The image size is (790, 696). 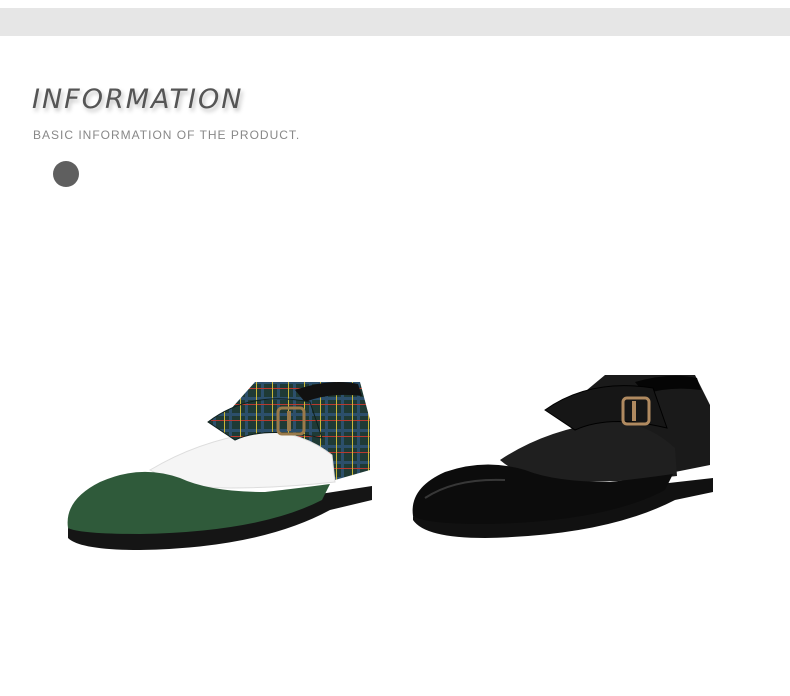 I want to click on section-title: INFORMATION, so click(x=138, y=99).